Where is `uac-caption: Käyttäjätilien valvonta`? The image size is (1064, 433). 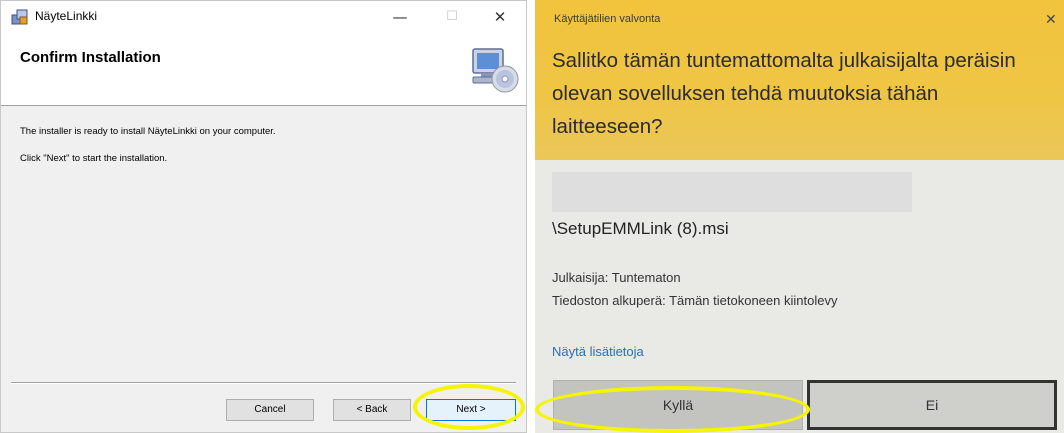
uac-caption: Käyttäjätilien valvonta is located at coordinates (607, 19).